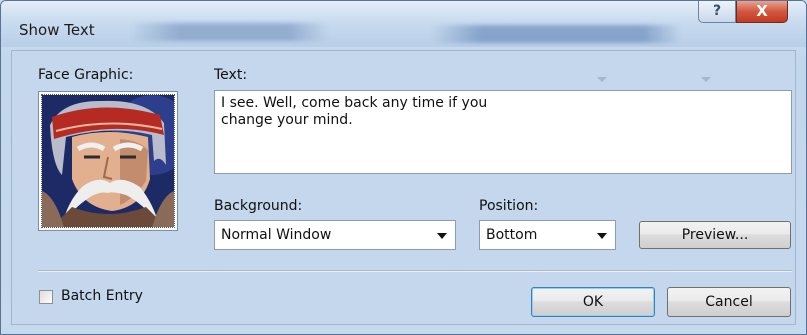 This screenshot has width=807, height=335. I want to click on message-line: I see. Well, come back any time if you, so click(354, 103).